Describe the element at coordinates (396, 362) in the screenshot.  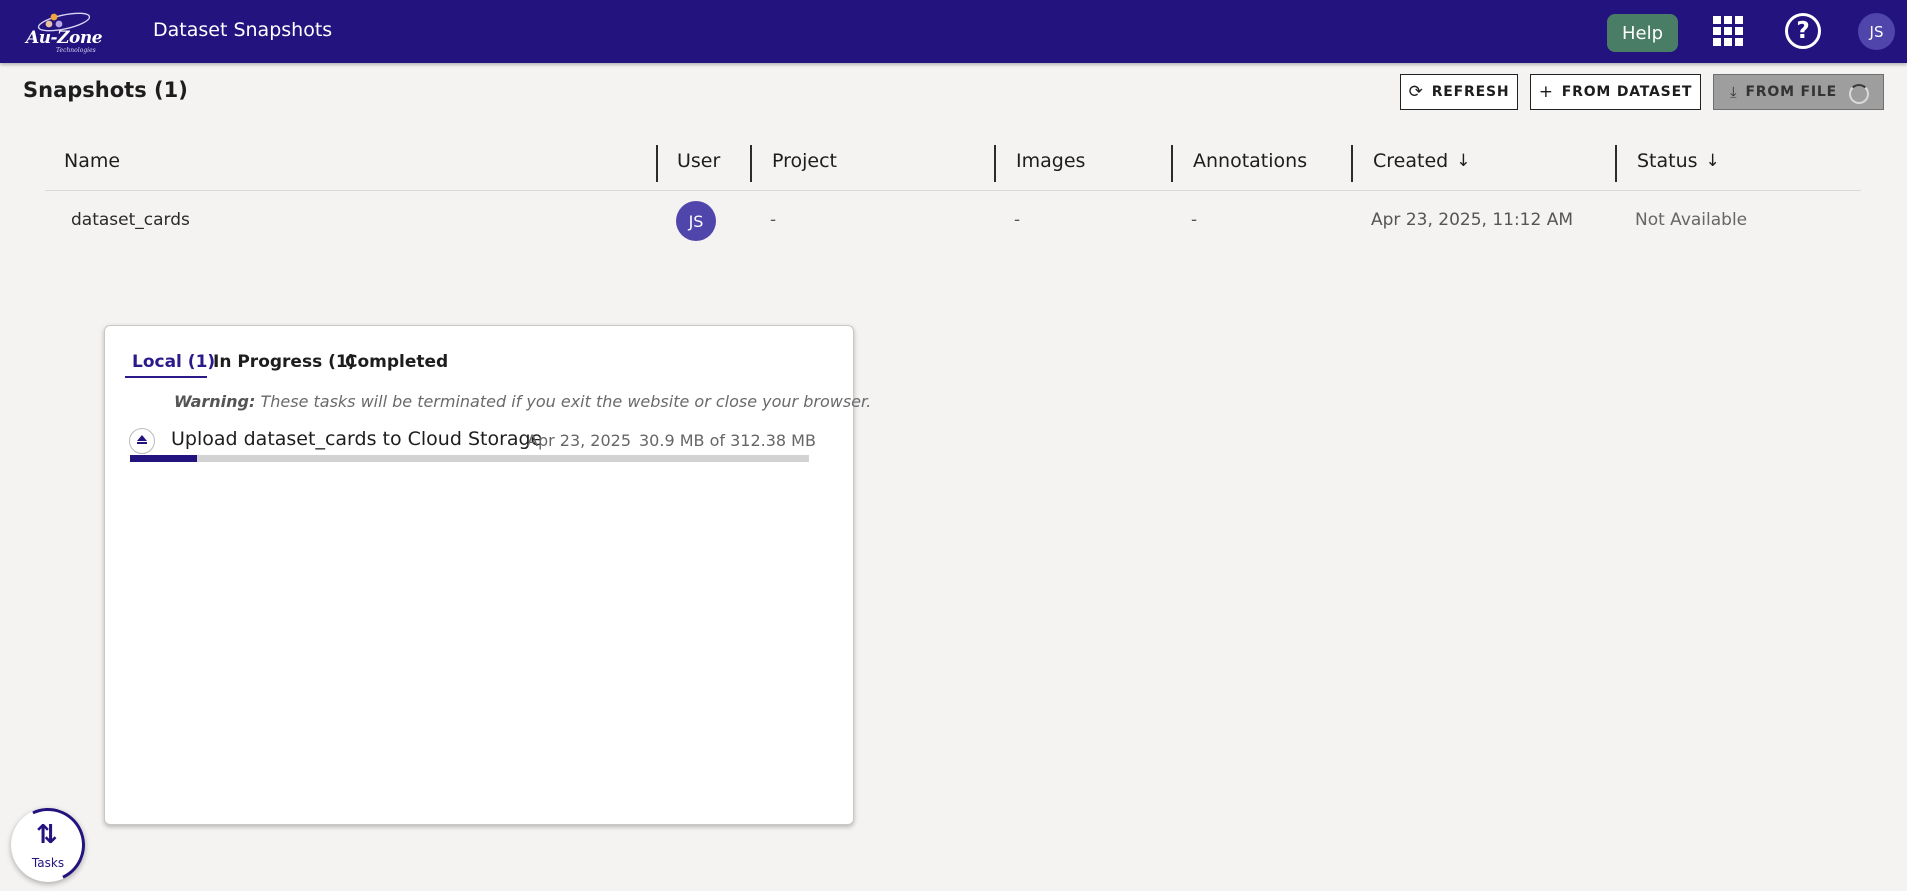
I see `tab-completed: Completed` at that location.